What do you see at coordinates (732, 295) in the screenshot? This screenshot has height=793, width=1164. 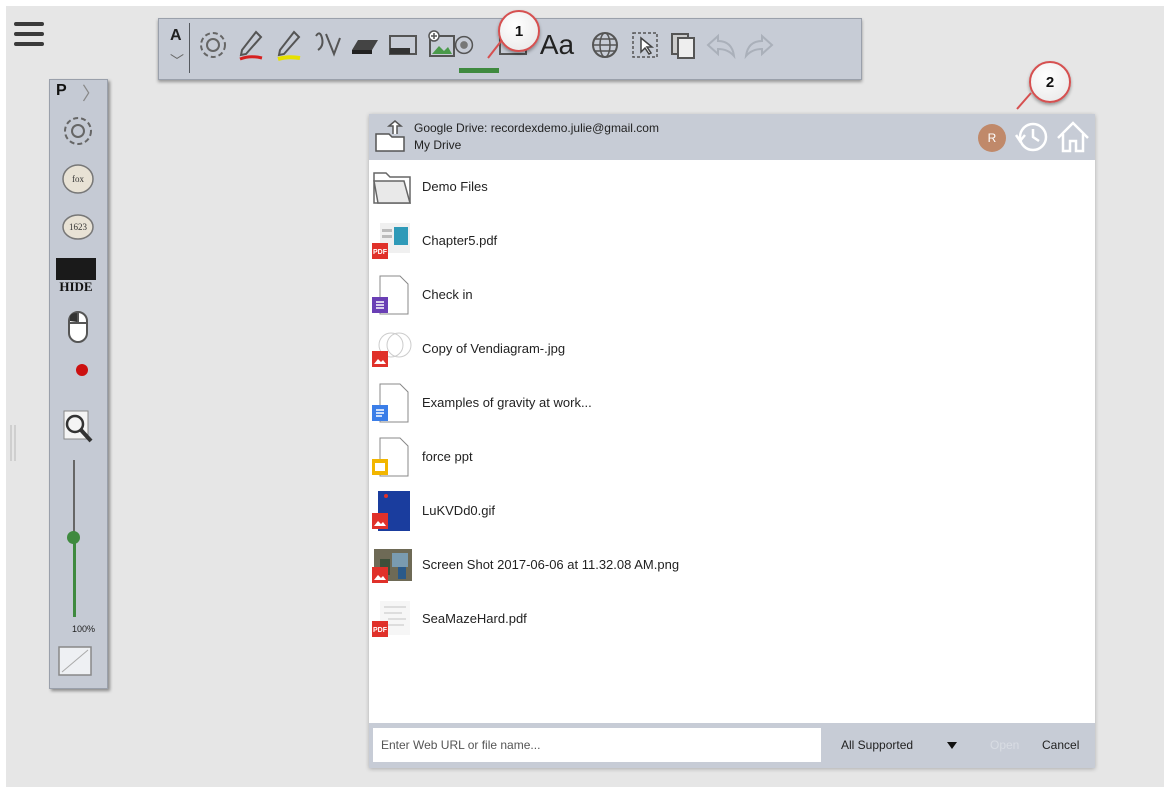 I see `list-item: Check in` at bounding box center [732, 295].